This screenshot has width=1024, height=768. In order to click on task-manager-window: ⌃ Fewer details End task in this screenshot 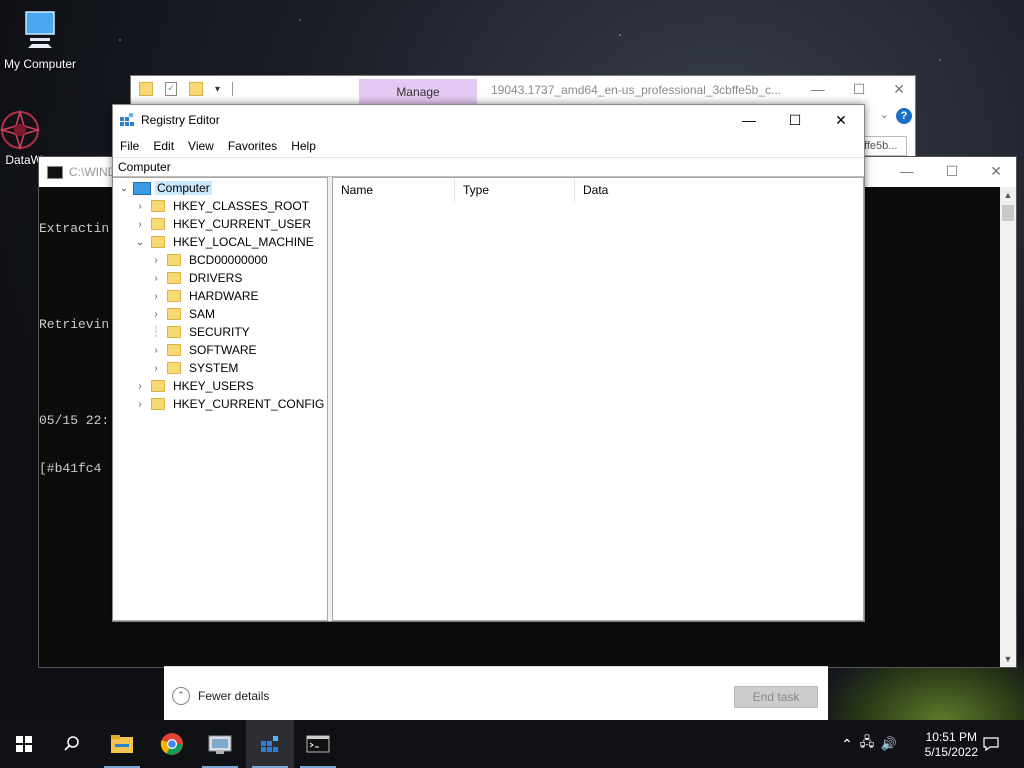, I will do `click(496, 693)`.